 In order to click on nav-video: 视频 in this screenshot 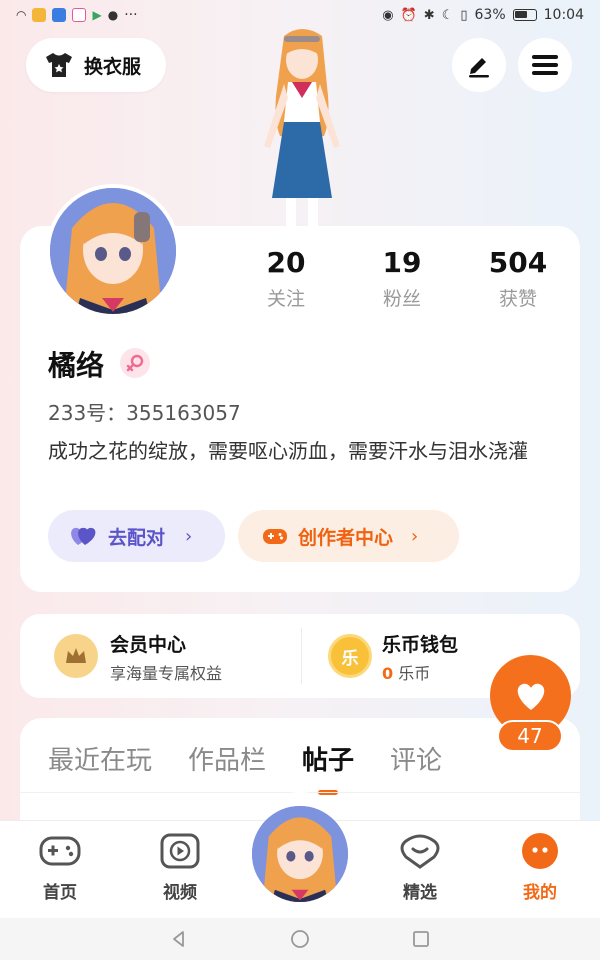, I will do `click(180, 867)`.